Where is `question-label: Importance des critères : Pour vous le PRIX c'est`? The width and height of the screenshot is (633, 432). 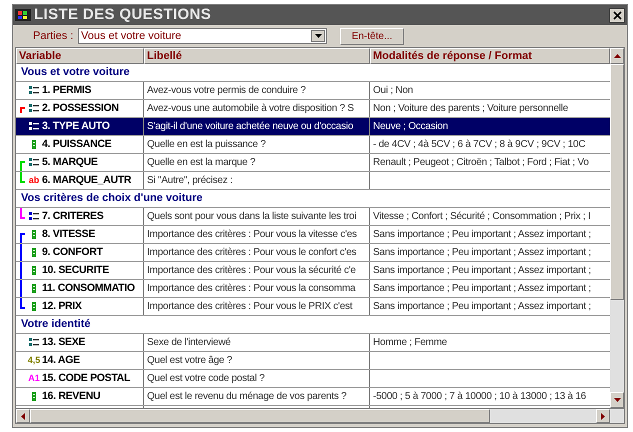 question-label: Importance des critères : Pour vous le PRIX c'est is located at coordinates (249, 307).